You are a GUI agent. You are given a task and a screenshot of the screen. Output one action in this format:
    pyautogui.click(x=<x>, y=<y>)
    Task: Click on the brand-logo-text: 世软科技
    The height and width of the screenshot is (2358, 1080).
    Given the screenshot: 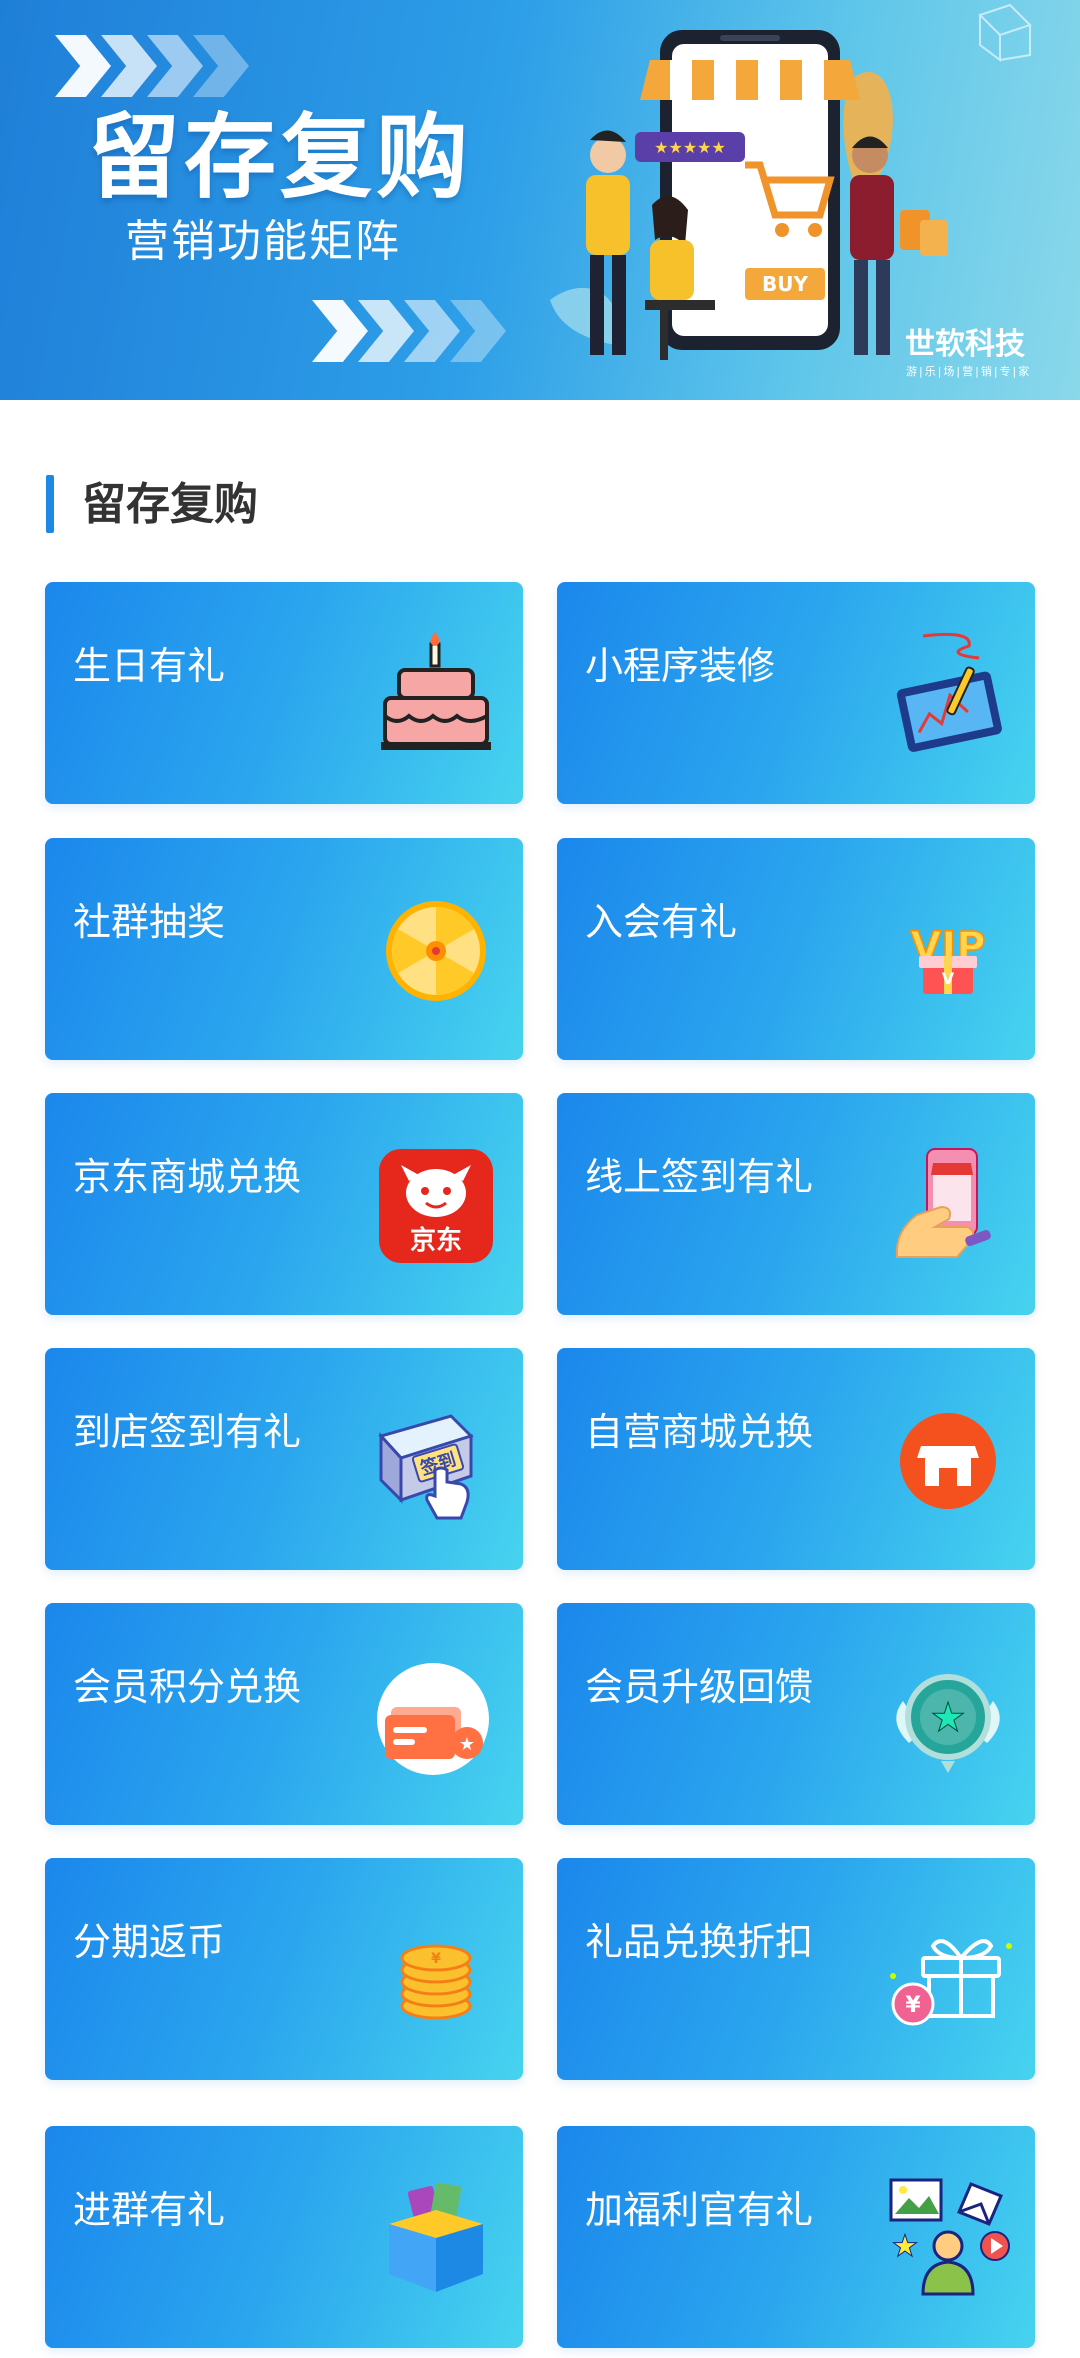 What is the action you would take?
    pyautogui.click(x=965, y=344)
    